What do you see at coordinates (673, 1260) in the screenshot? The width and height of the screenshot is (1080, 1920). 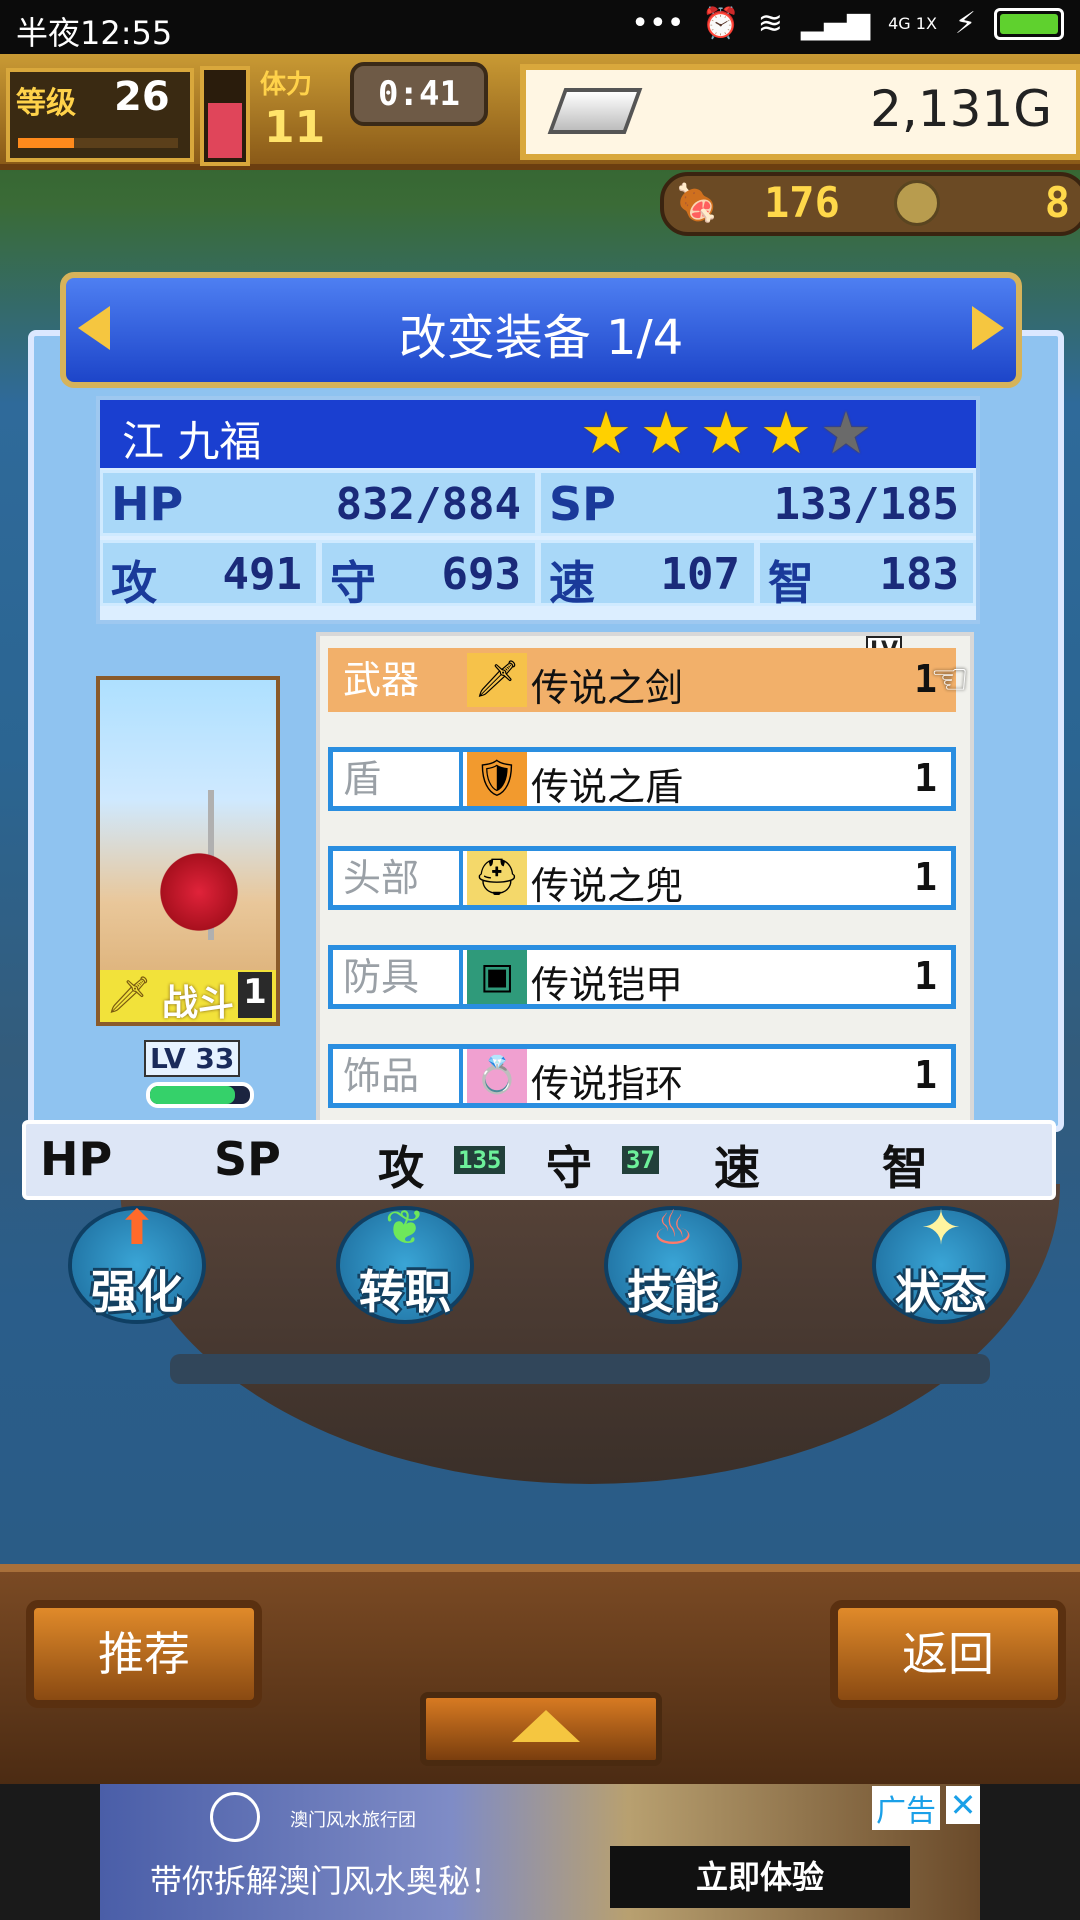 I see `skill-button: ♨ 技能` at bounding box center [673, 1260].